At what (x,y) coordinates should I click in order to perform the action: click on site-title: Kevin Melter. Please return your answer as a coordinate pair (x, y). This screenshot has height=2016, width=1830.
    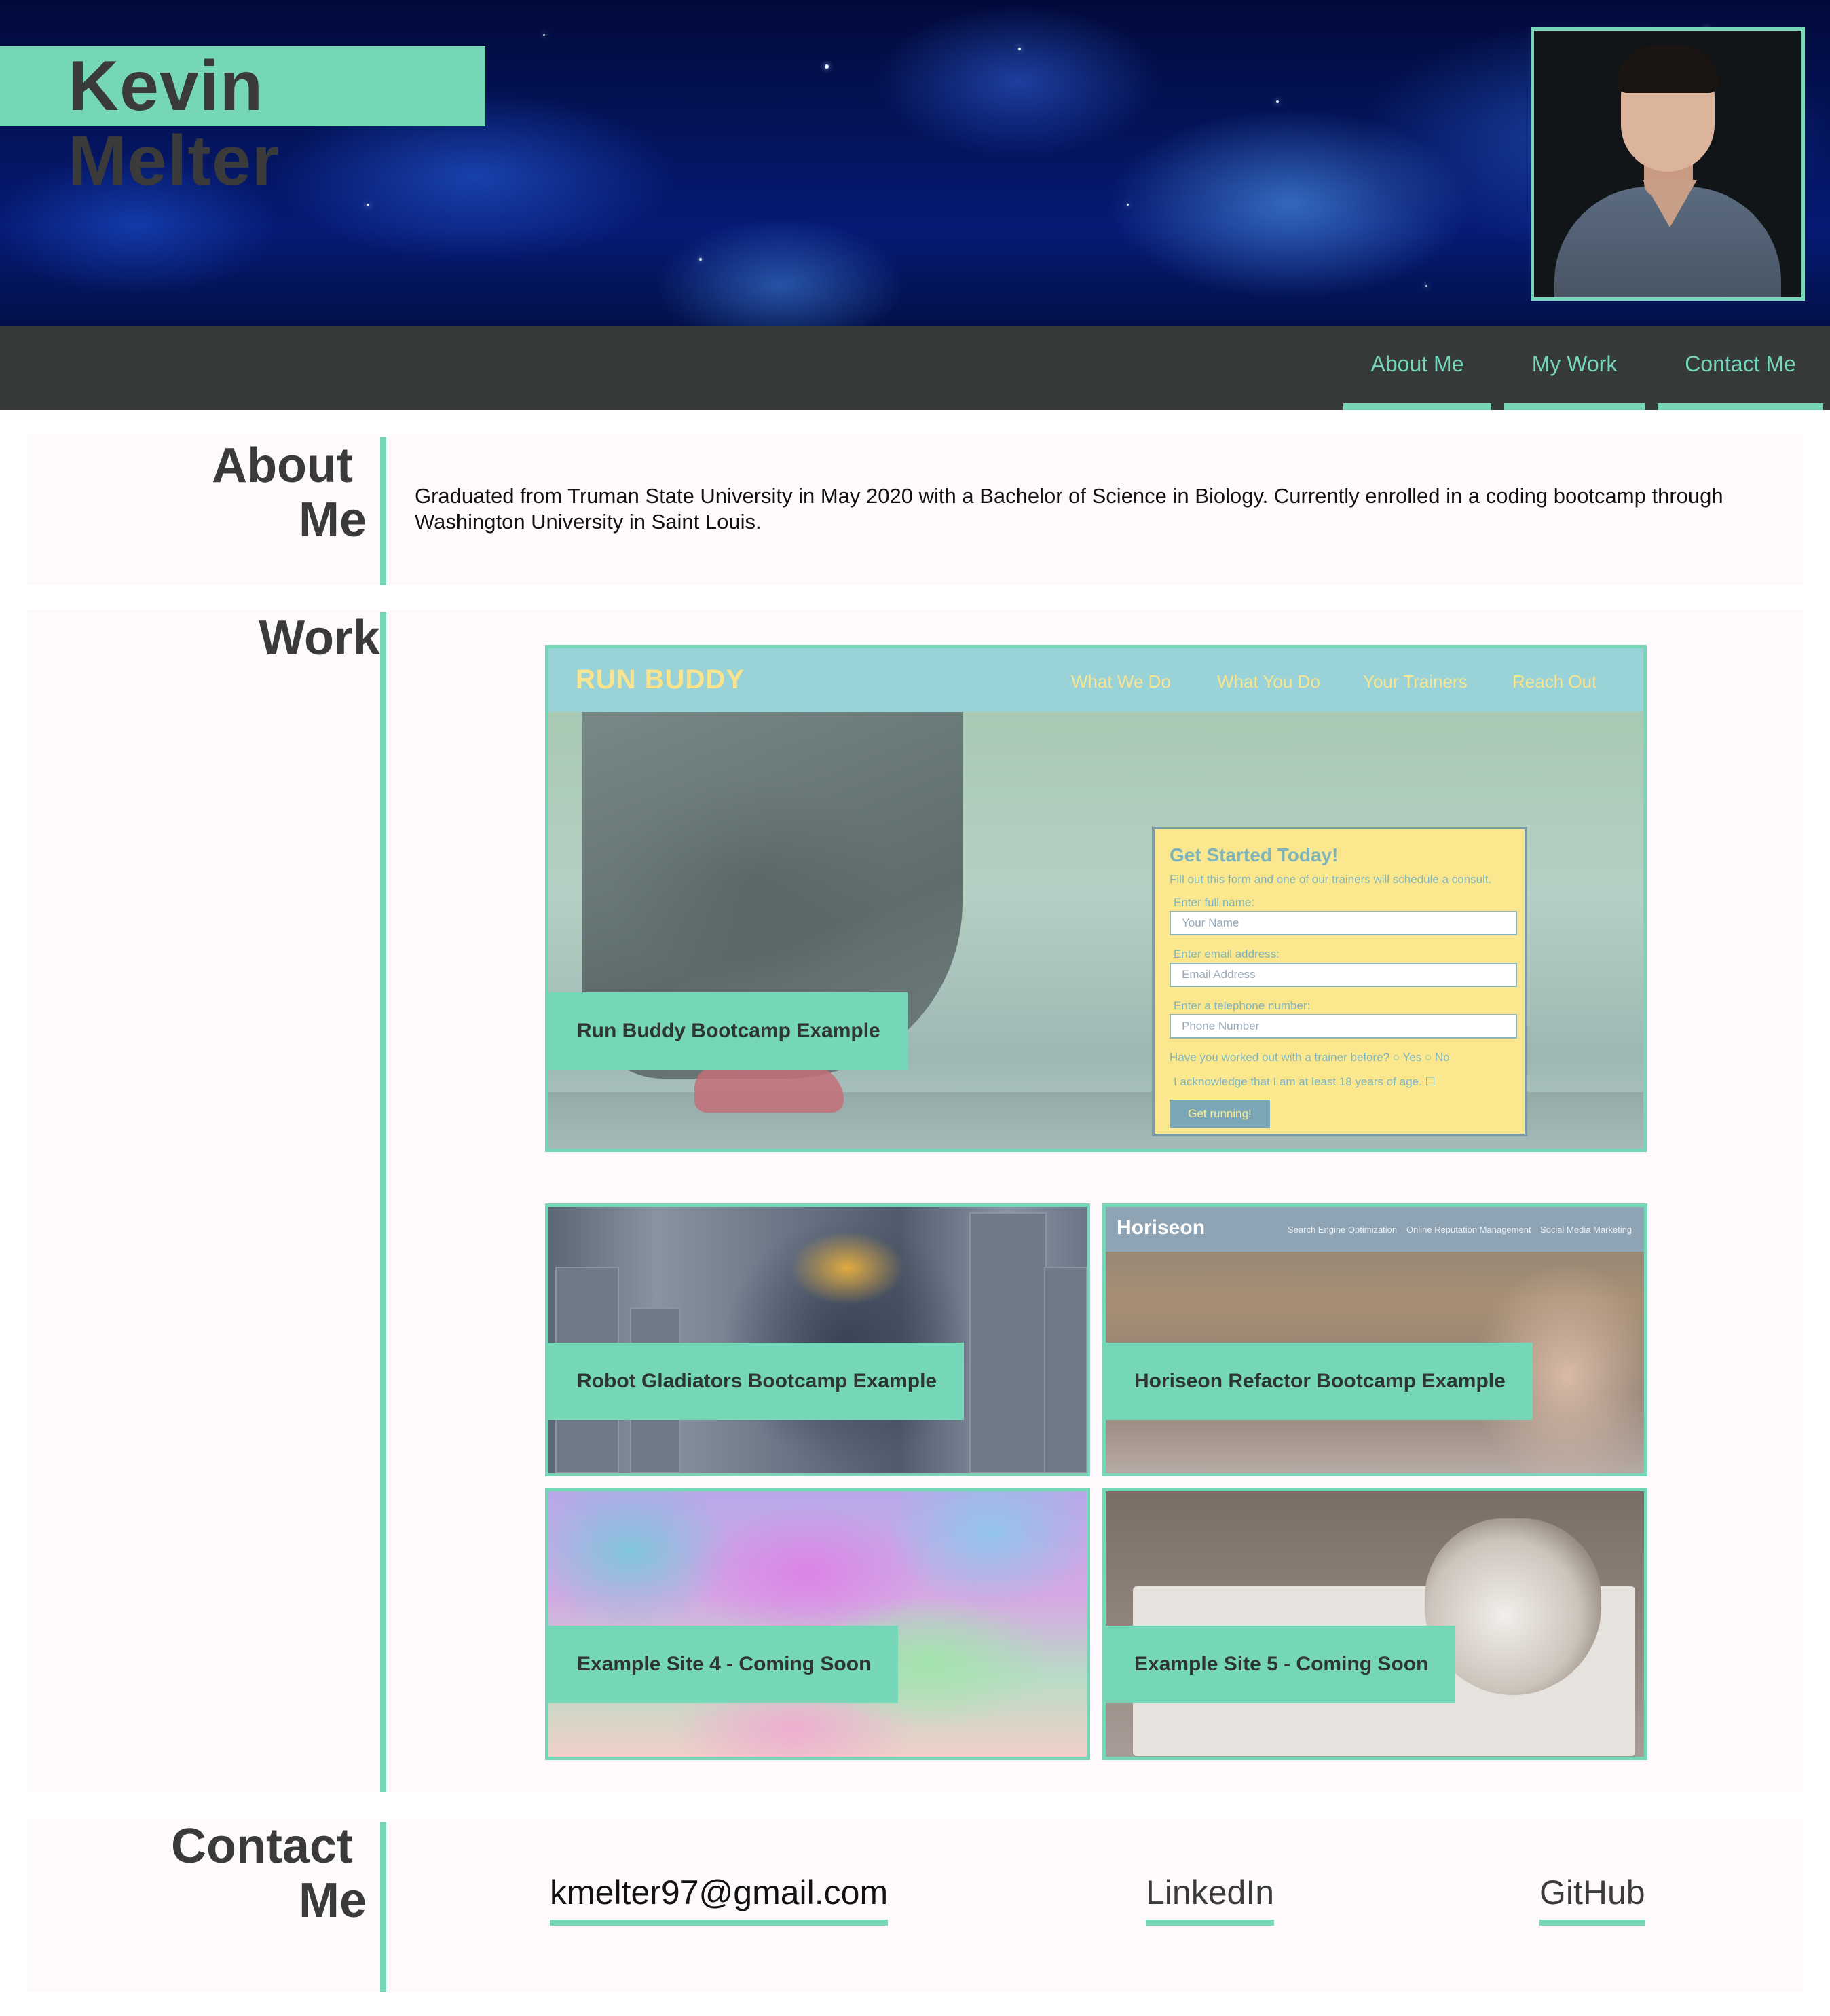
    Looking at the image, I should click on (174, 124).